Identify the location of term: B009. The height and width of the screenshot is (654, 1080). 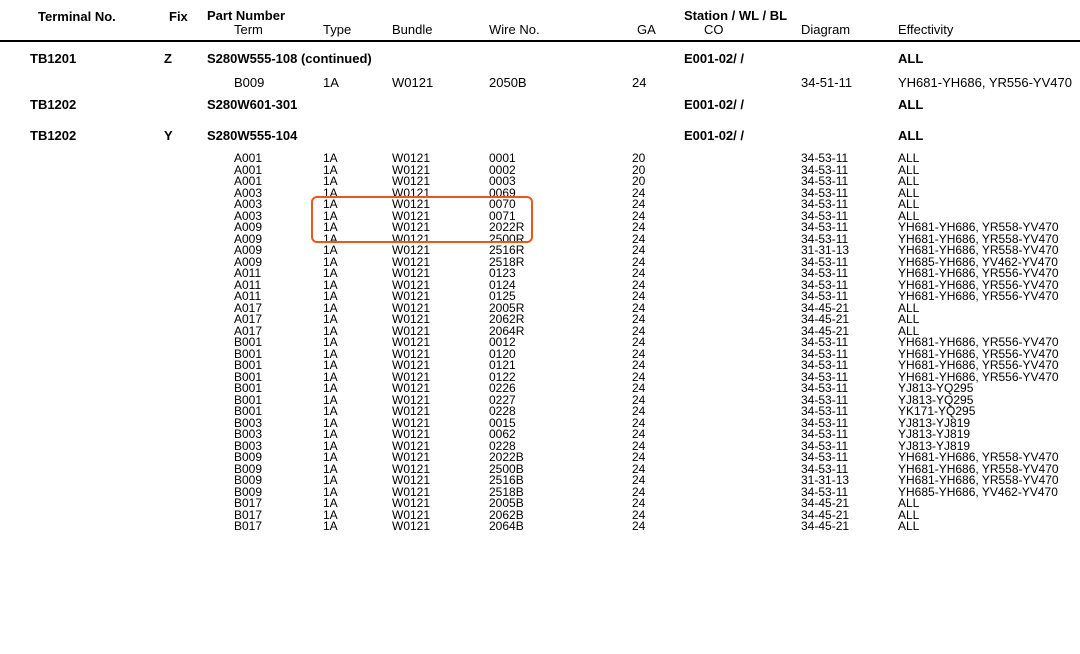
(249, 82).